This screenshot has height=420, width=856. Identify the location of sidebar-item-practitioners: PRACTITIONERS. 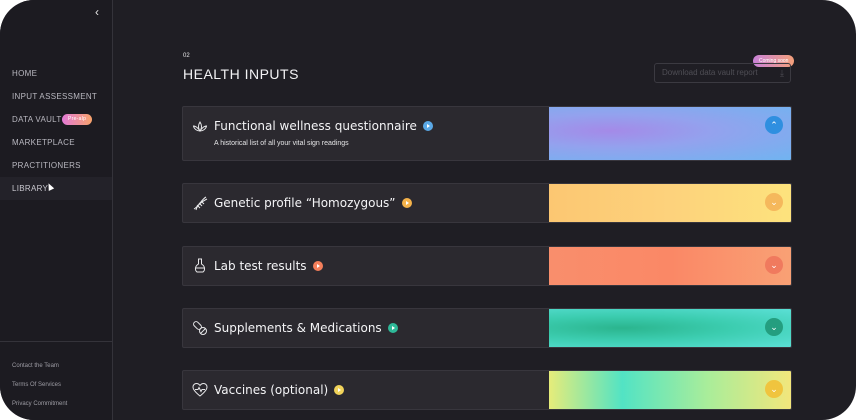
(56, 165).